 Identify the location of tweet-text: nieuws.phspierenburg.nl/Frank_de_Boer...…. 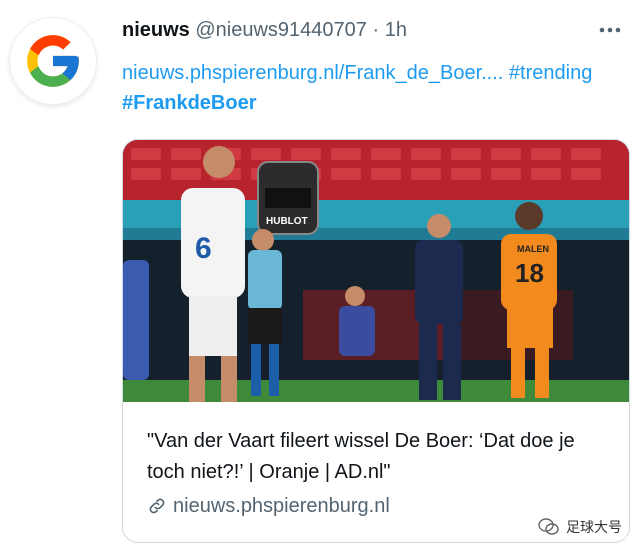
(372, 88).